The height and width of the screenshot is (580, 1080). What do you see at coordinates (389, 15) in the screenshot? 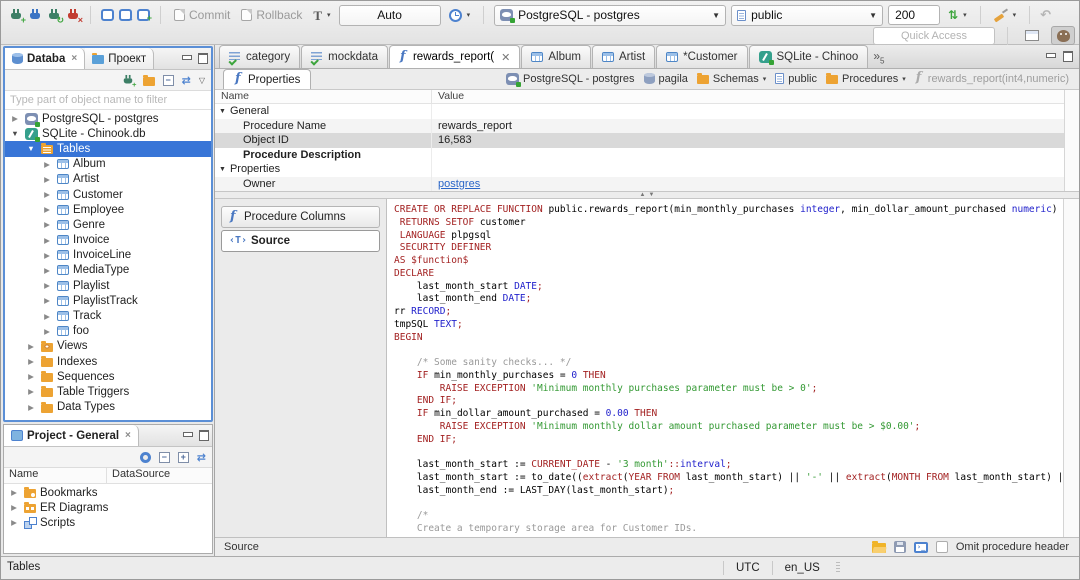
I see `transaction-mode-combo: Auto` at bounding box center [389, 15].